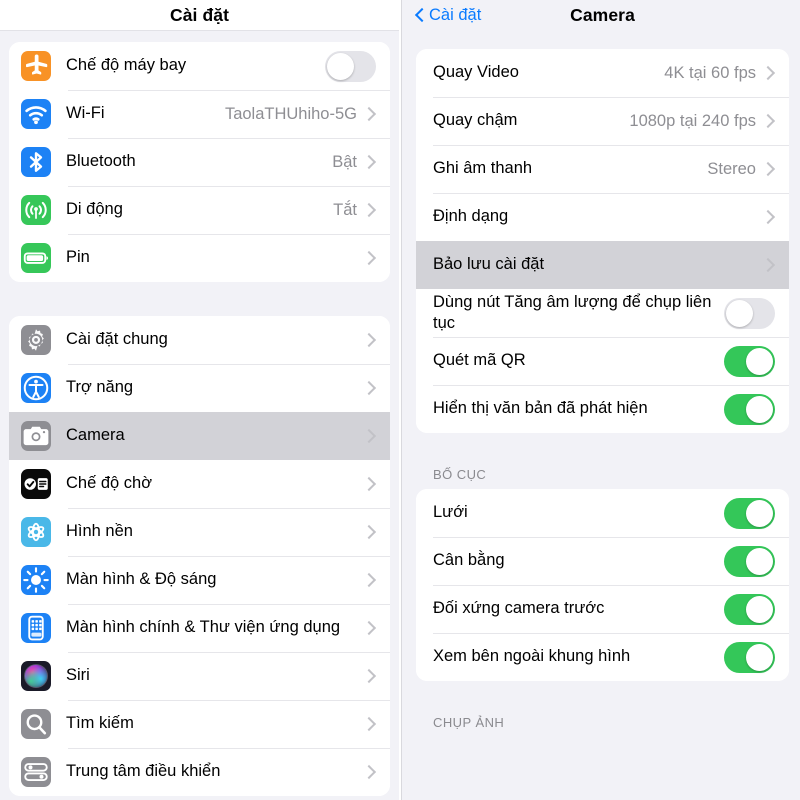 Image resolution: width=800 pixels, height=800 pixels. Describe the element at coordinates (199, 14) in the screenshot. I see `sidebar-title: Cài đặt` at that location.